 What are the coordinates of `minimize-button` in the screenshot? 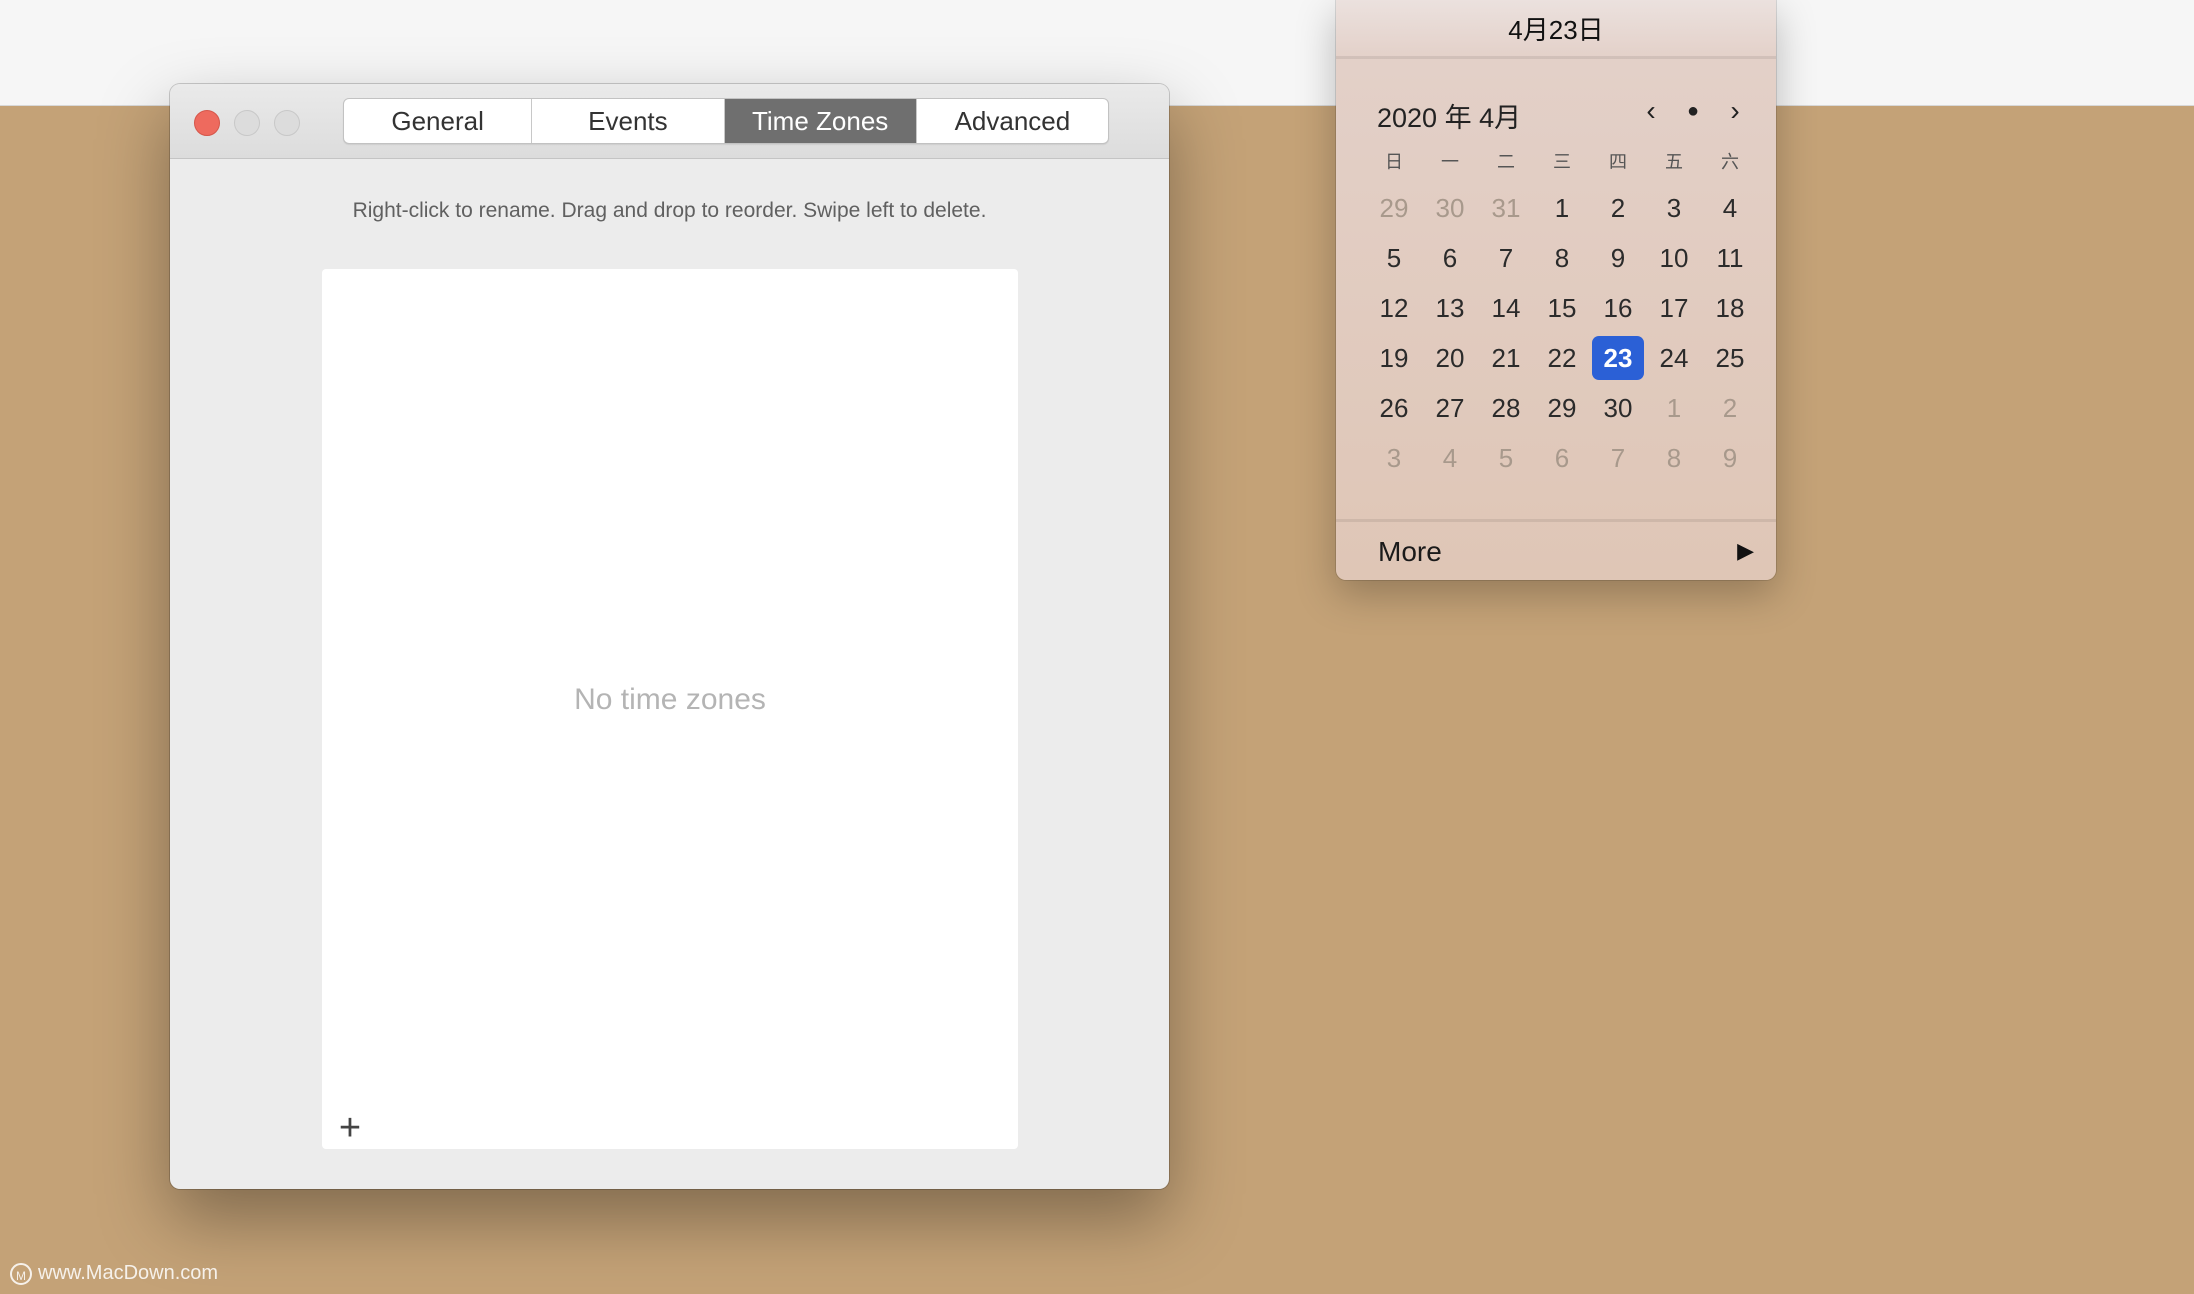 It's located at (247, 123).